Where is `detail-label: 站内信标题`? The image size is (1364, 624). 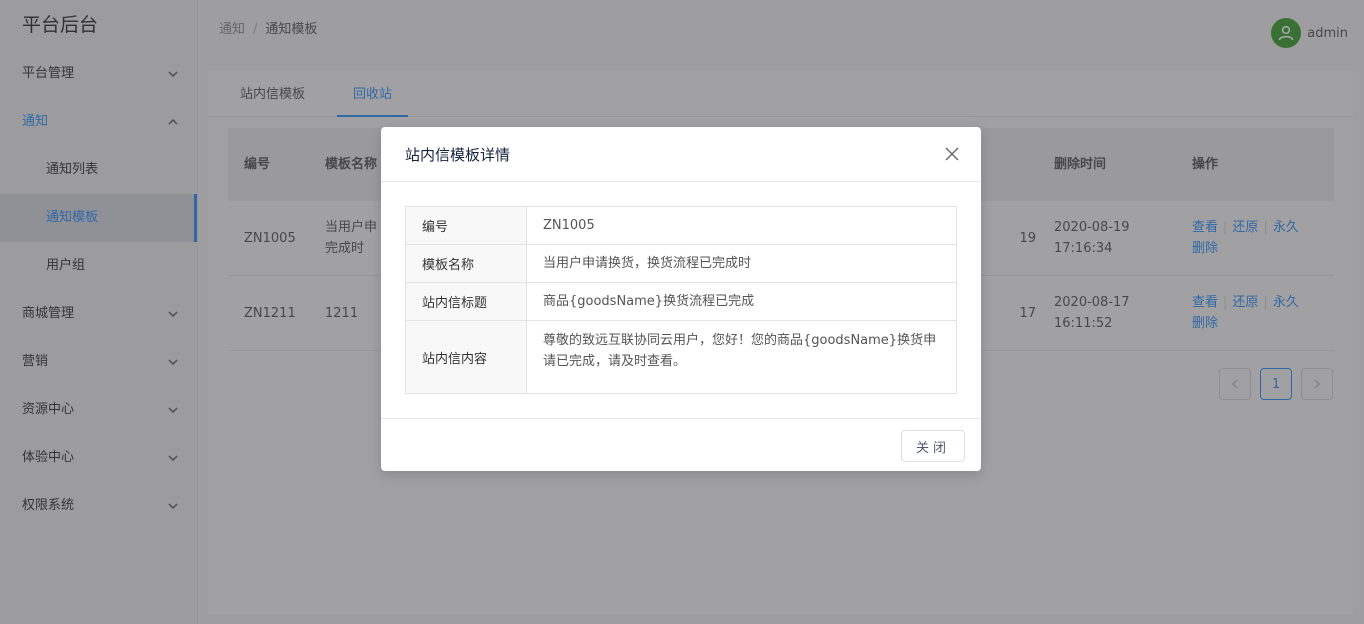
detail-label: 站内信标题 is located at coordinates (466, 301).